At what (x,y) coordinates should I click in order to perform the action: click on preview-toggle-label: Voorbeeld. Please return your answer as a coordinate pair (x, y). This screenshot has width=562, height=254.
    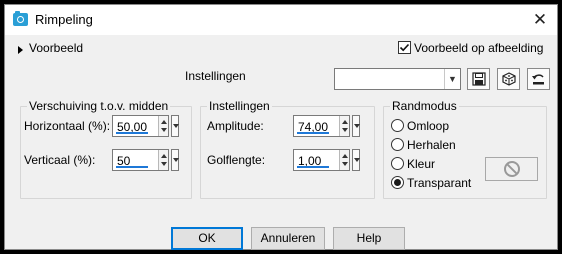
    Looking at the image, I should click on (56, 48).